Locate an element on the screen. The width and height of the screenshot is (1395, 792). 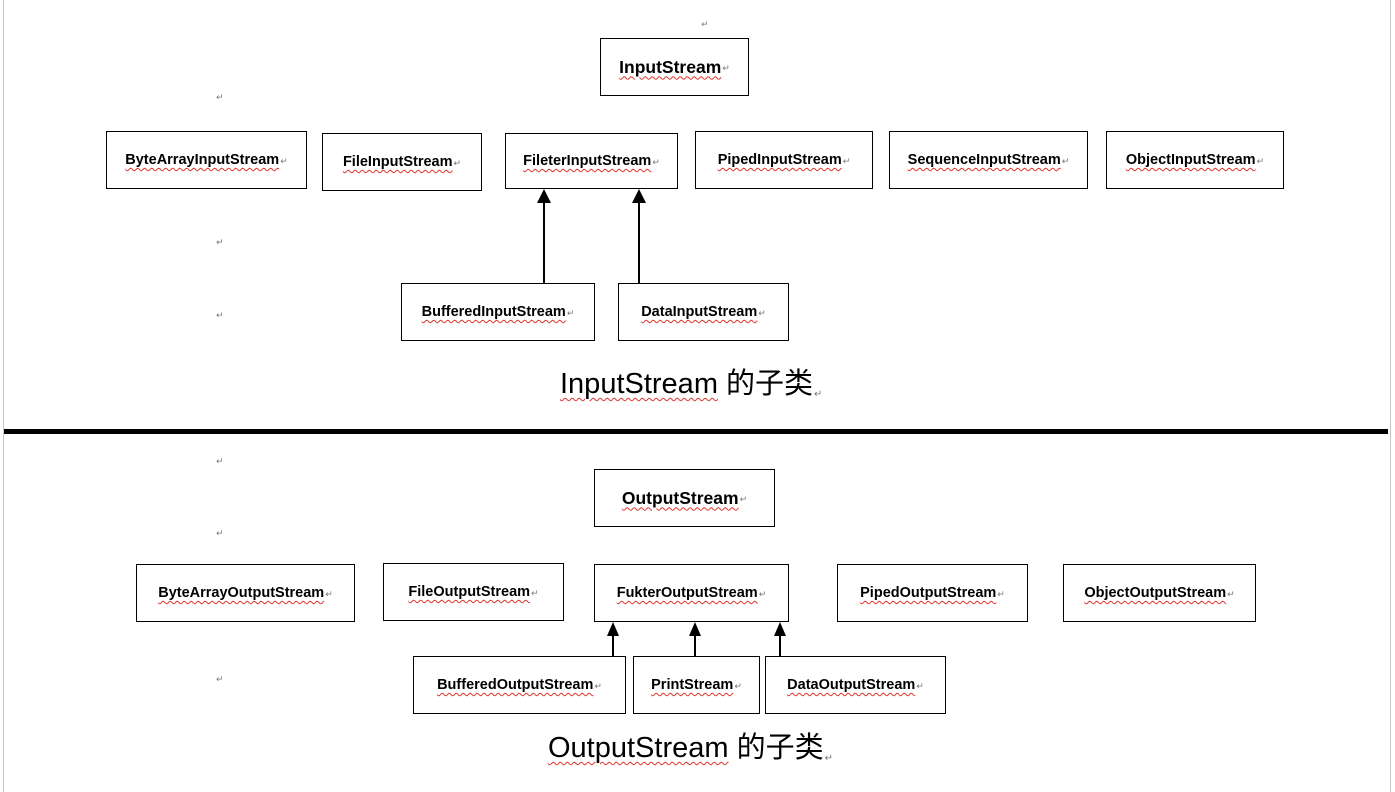
arrow-data-to-filter is located at coordinates (639, 236).